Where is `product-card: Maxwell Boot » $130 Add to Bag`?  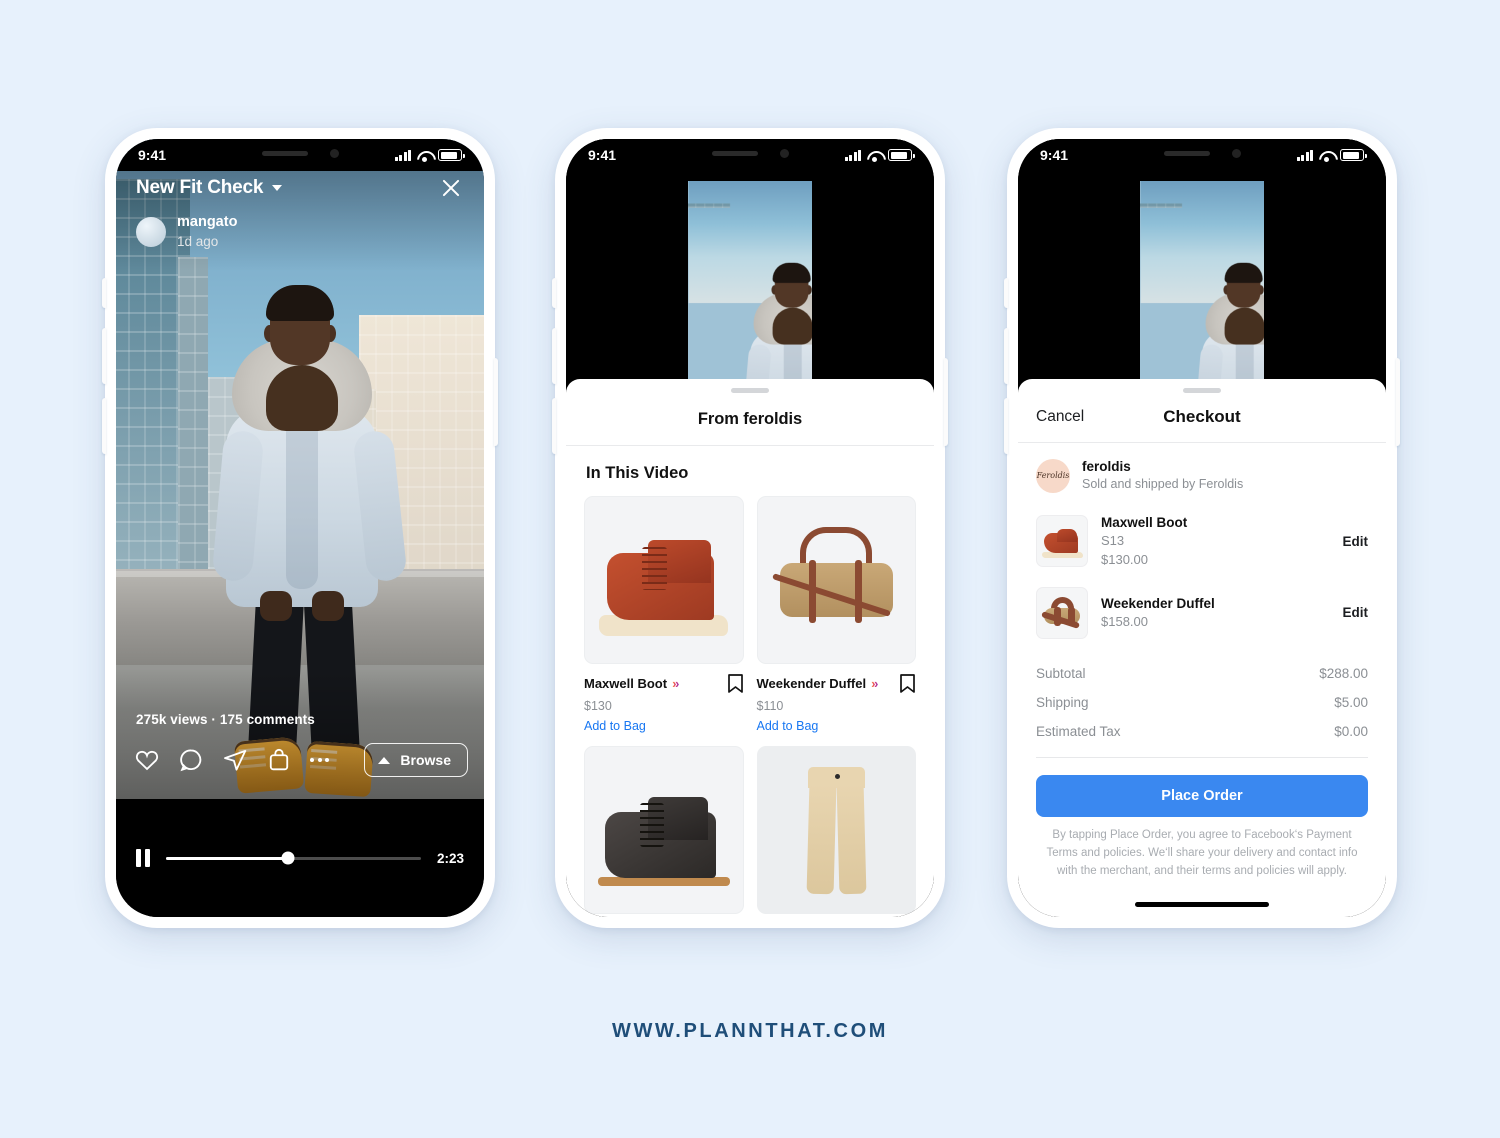 product-card: Maxwell Boot » $130 Add to Bag is located at coordinates (664, 614).